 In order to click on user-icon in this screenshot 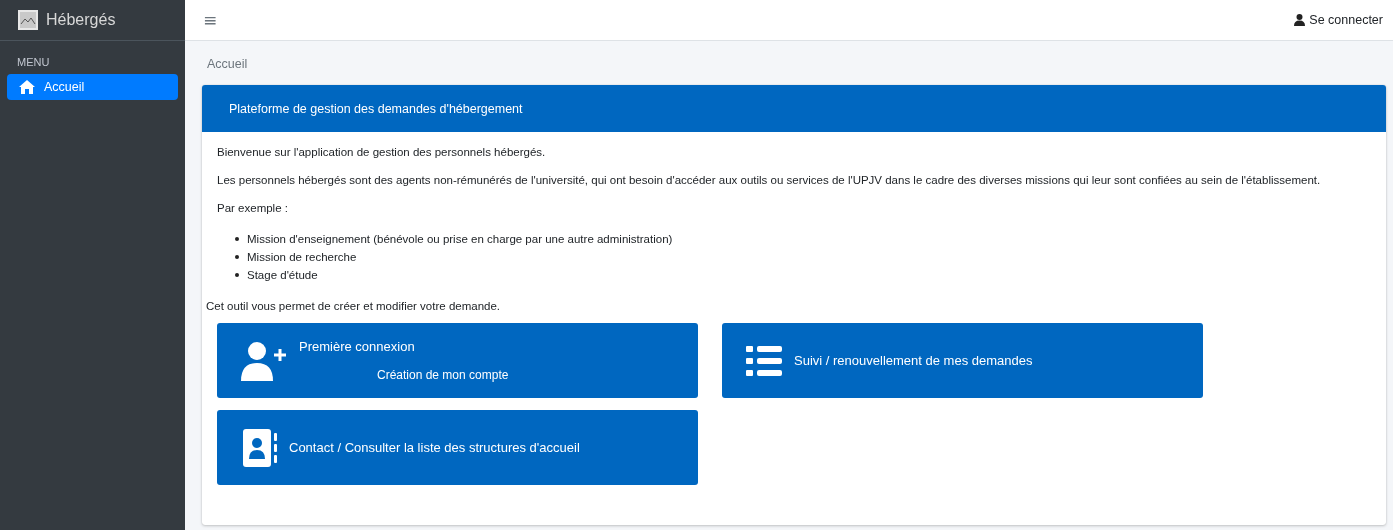, I will do `click(1300, 20)`.